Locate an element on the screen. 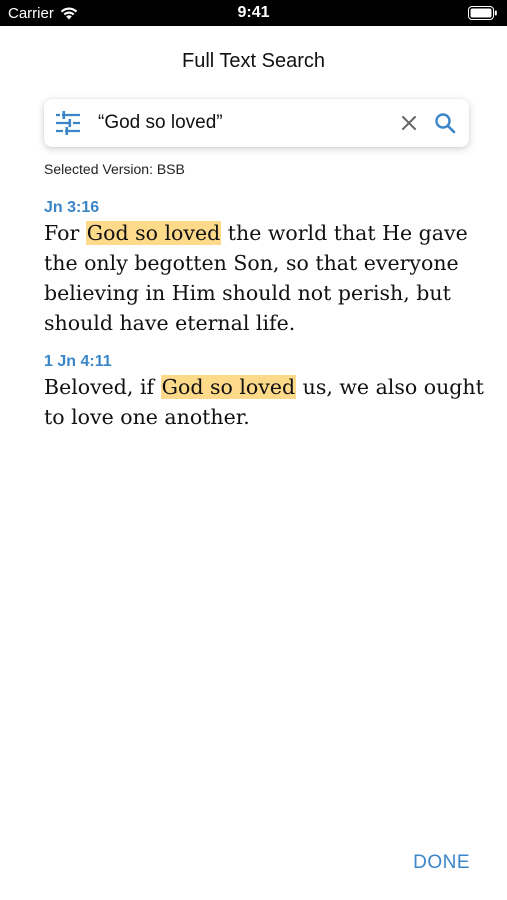  status-bar: Carrier 9:41 is located at coordinates (253, 13).